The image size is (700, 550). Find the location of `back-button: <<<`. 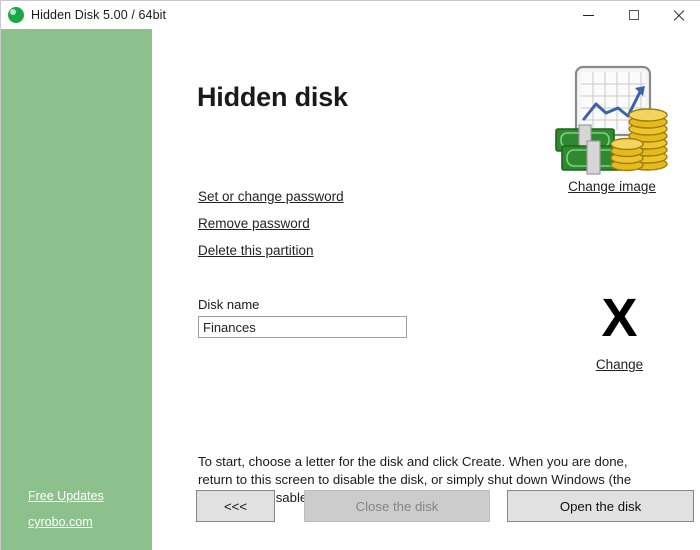

back-button: <<< is located at coordinates (235, 506).